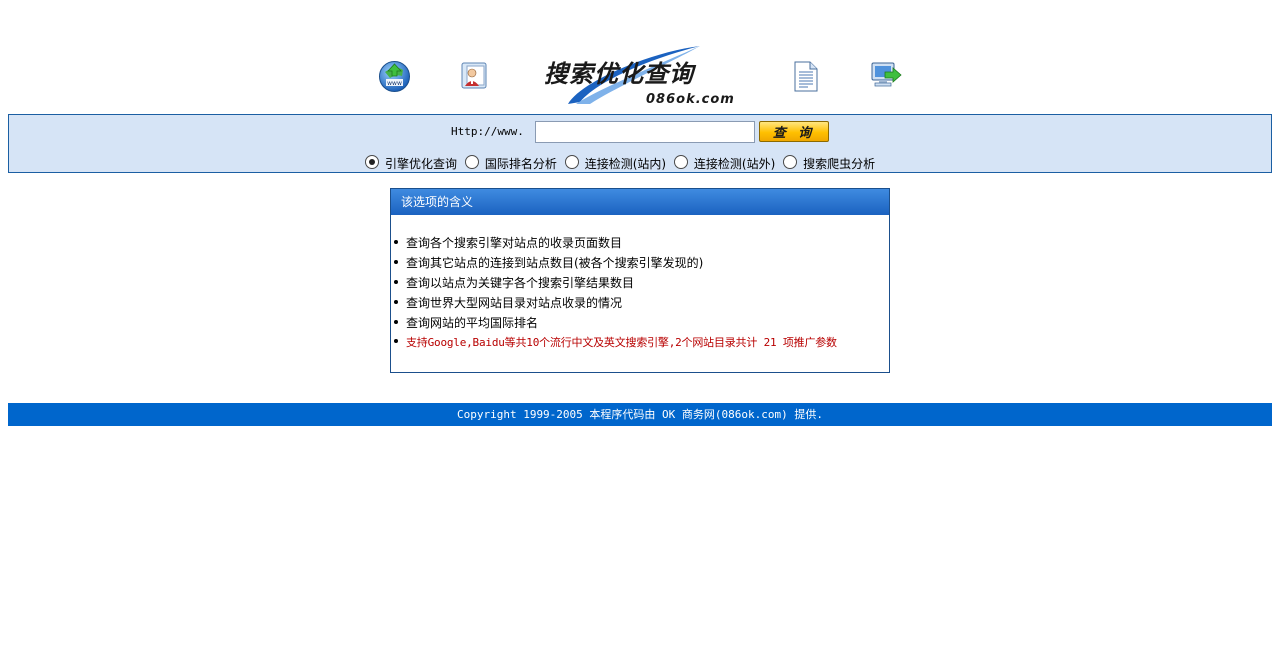 The height and width of the screenshot is (648, 1280). I want to click on radio-crawler-analysis, so click(790, 162).